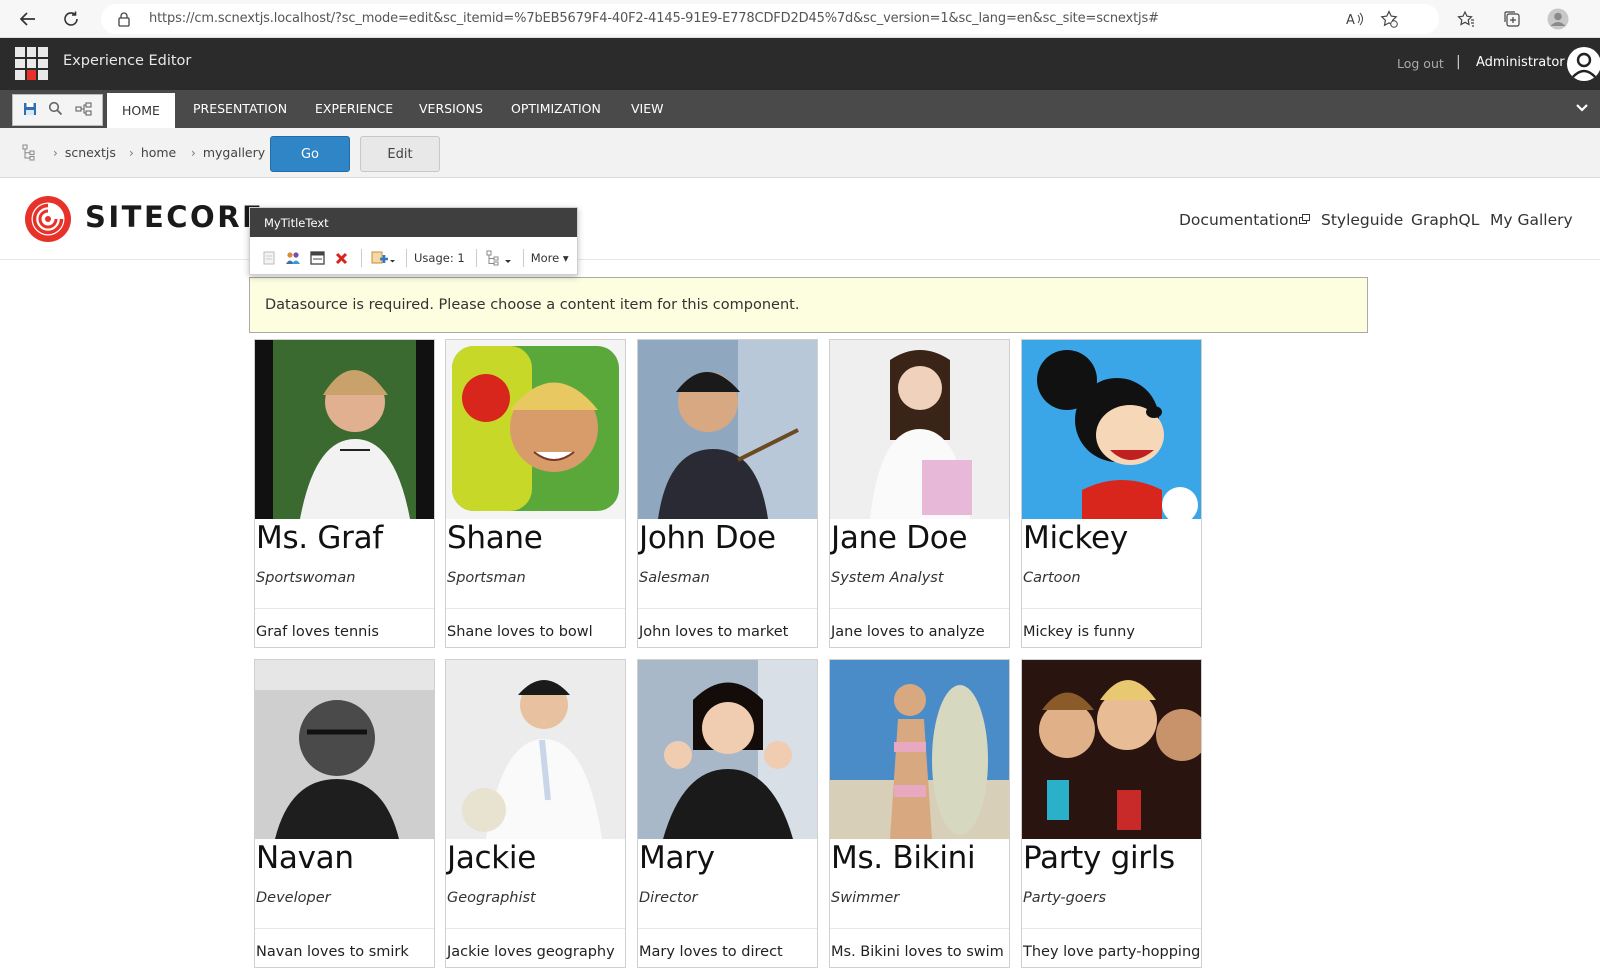 The width and height of the screenshot is (1600, 969). Describe the element at coordinates (1065, 898) in the screenshot. I see `card-role: Party-goers` at that location.